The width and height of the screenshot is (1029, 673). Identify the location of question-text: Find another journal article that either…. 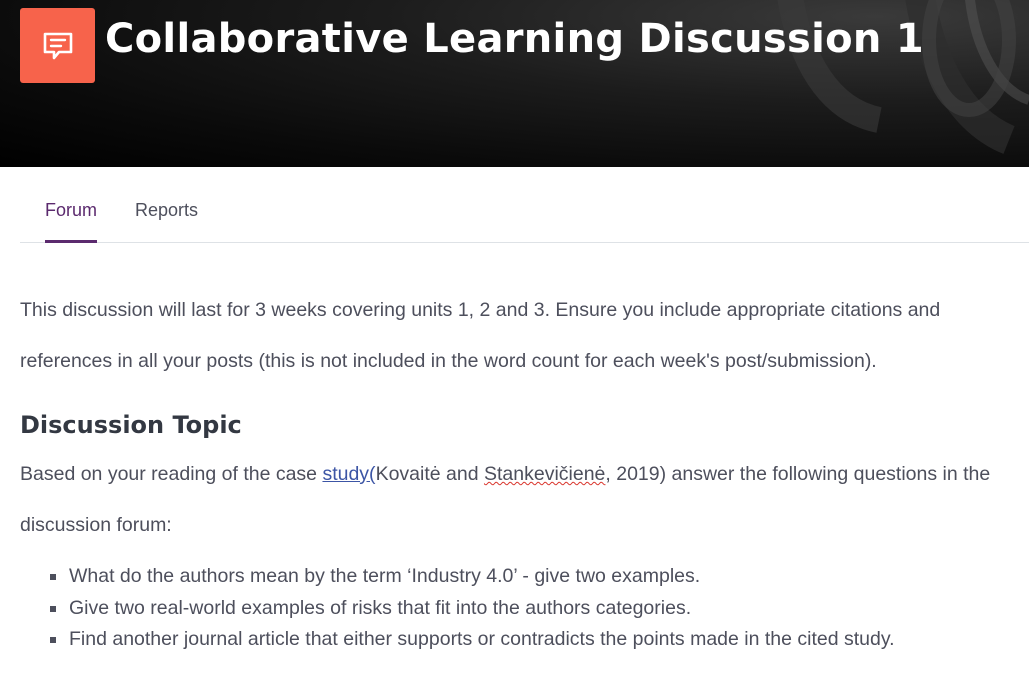
(482, 639).